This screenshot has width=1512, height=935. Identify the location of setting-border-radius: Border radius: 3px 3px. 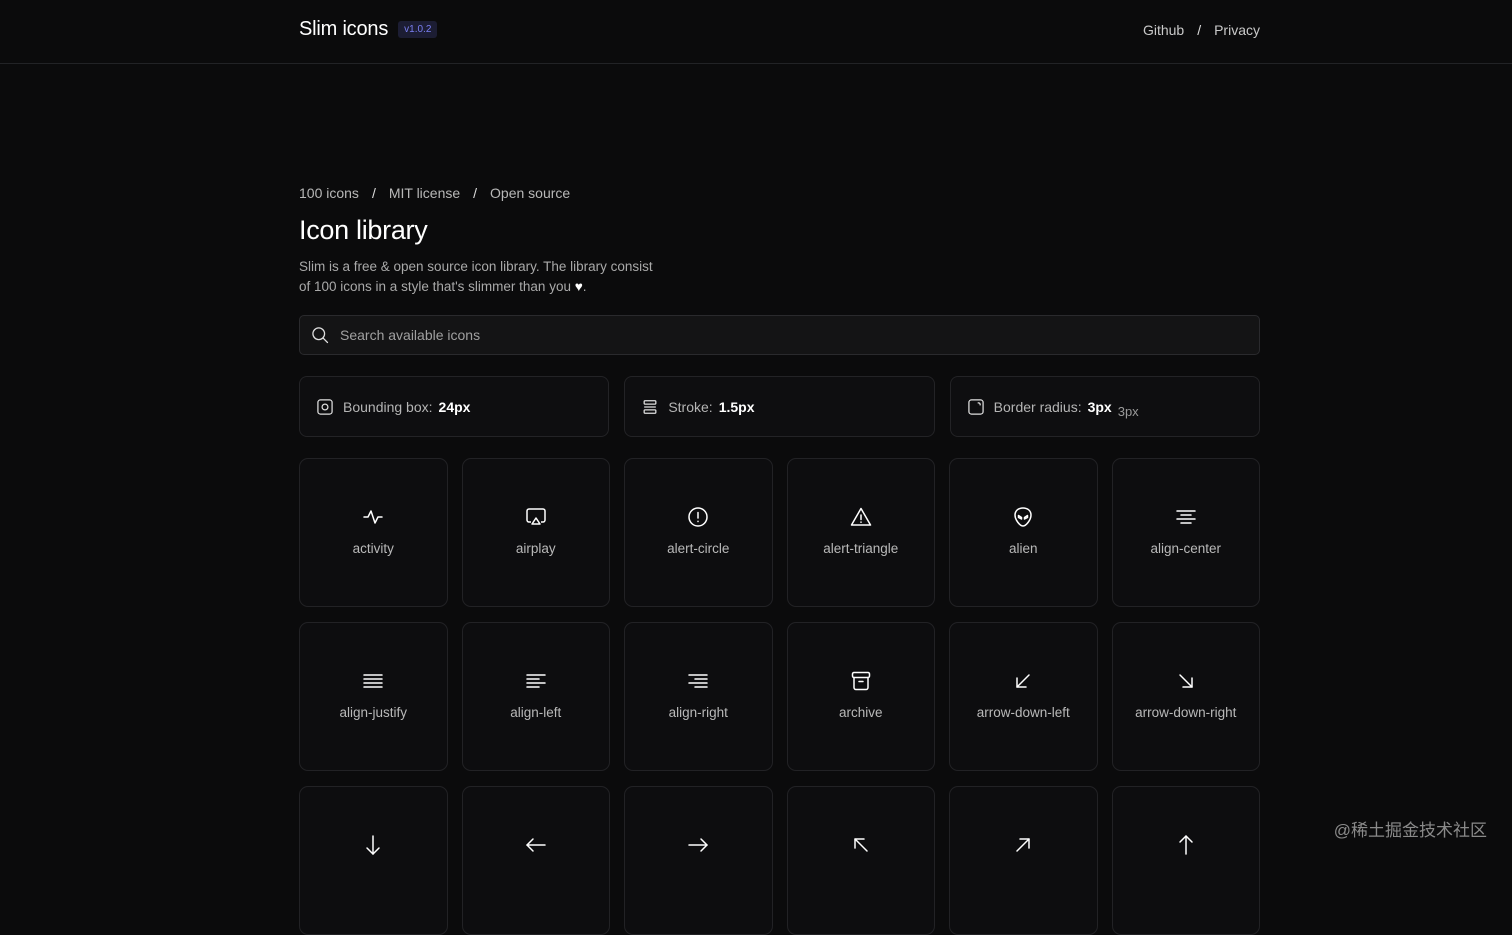
(1105, 406).